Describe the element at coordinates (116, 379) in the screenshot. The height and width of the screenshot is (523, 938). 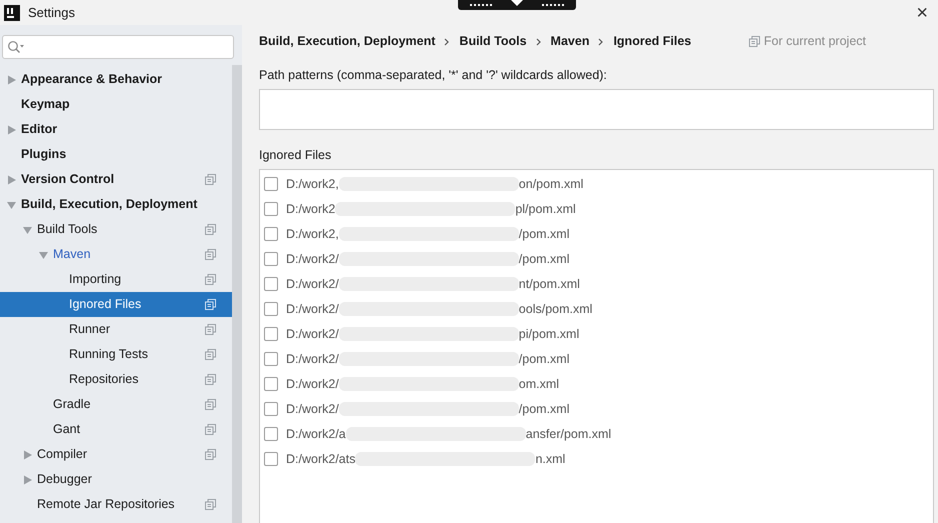
I see `tree-item: Repositories` at that location.